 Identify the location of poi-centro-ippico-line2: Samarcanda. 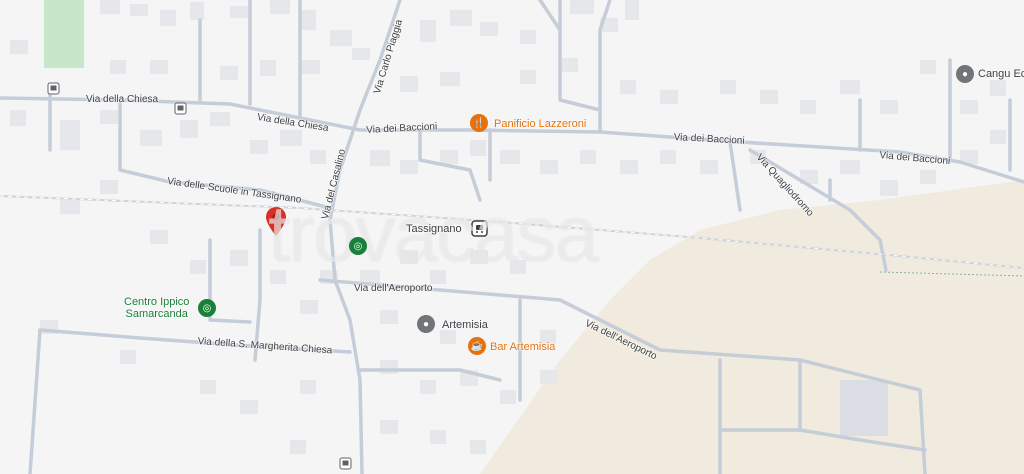
(156, 314).